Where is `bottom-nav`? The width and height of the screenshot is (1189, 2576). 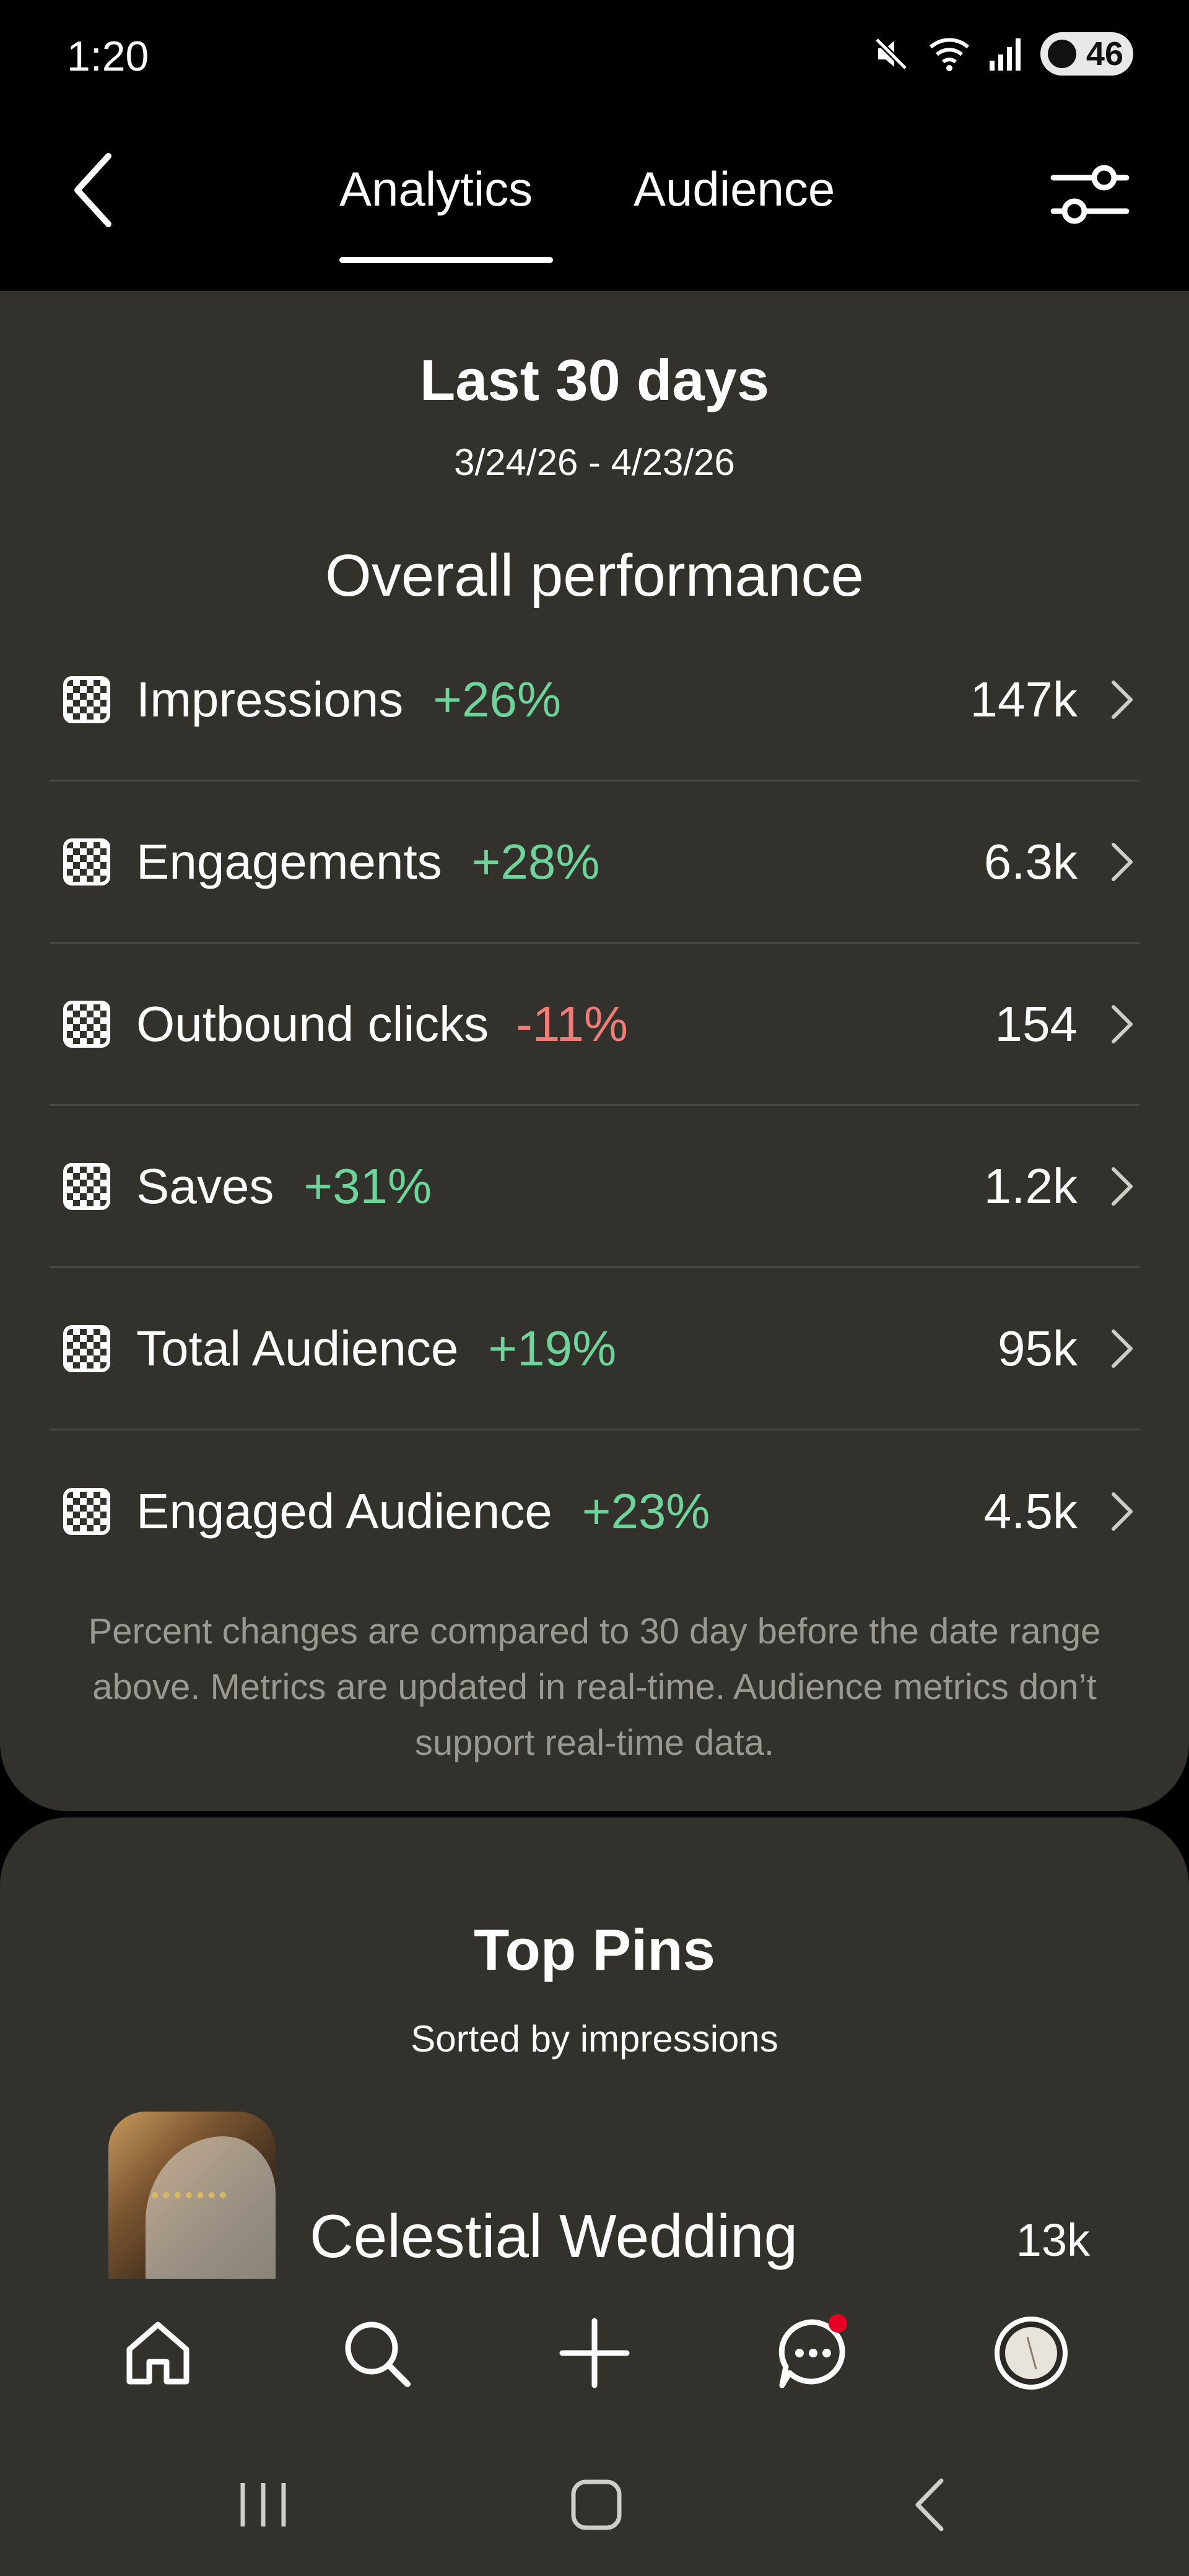 bottom-nav is located at coordinates (594, 2353).